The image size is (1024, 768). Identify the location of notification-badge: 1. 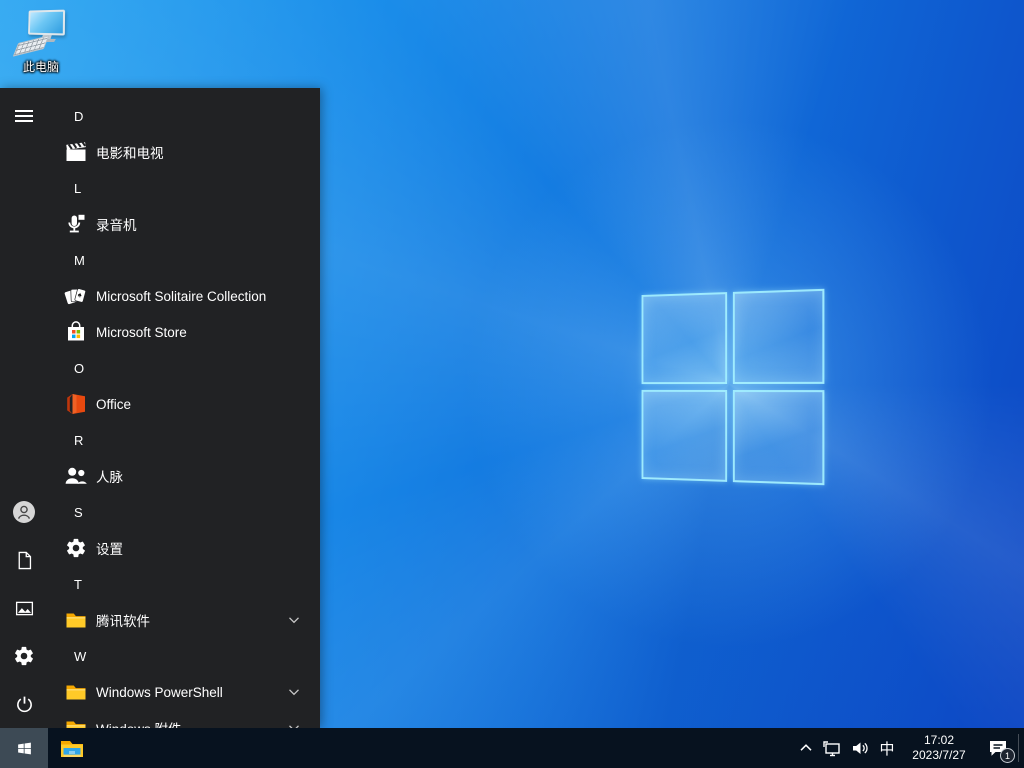
(1007, 755).